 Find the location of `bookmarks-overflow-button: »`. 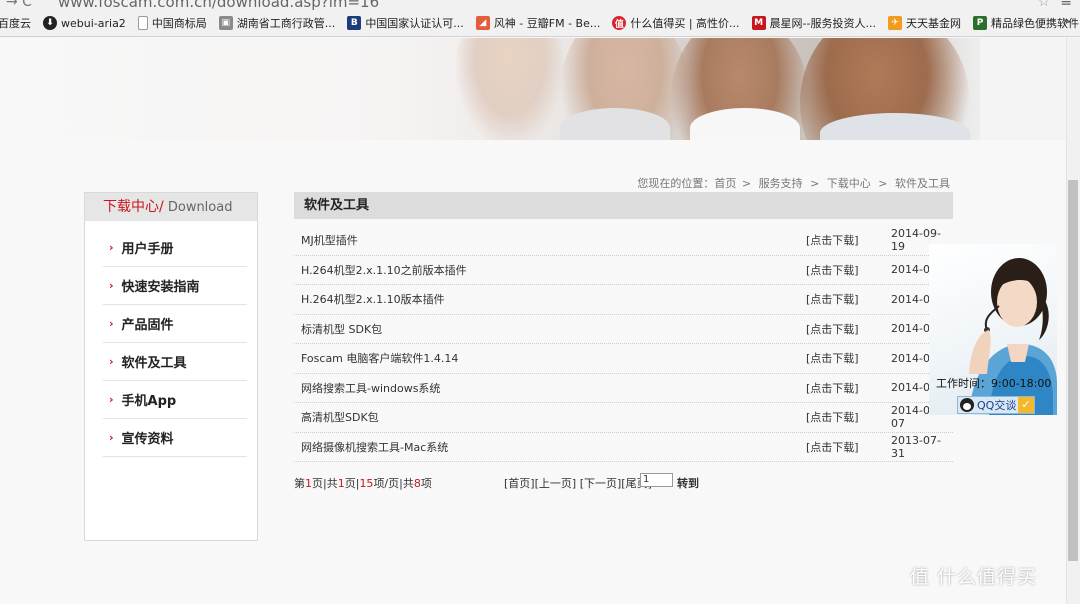

bookmarks-overflow-button: » is located at coordinates (1066, 21).